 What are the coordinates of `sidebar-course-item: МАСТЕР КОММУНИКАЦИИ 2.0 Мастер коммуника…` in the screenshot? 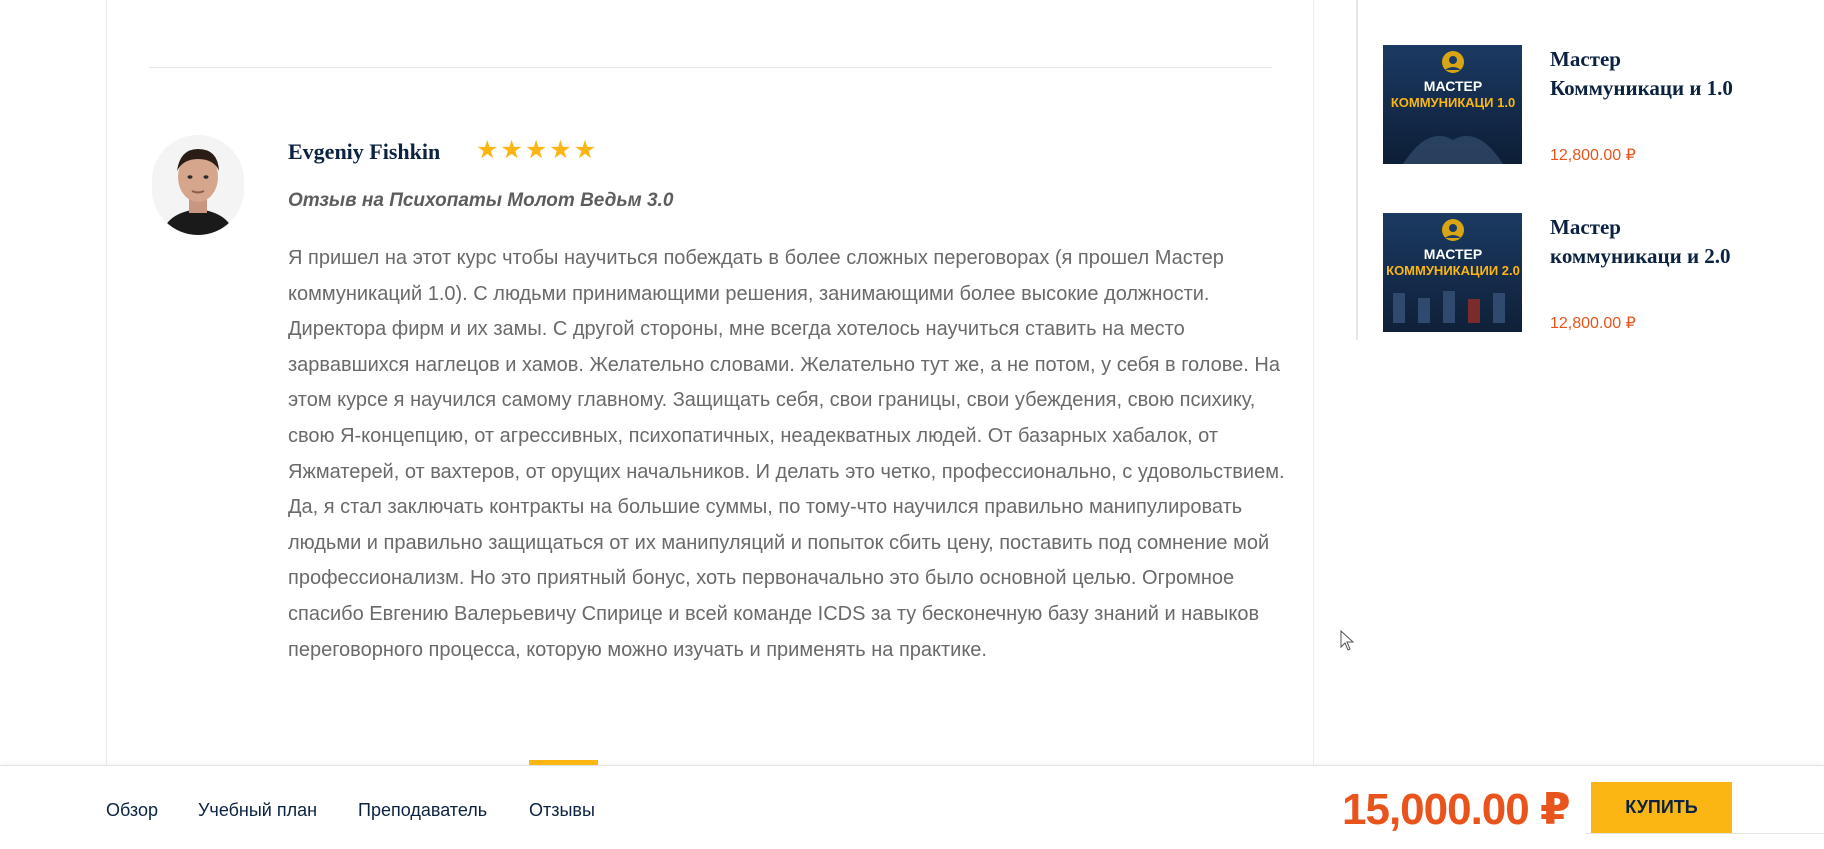 It's located at (1568, 278).